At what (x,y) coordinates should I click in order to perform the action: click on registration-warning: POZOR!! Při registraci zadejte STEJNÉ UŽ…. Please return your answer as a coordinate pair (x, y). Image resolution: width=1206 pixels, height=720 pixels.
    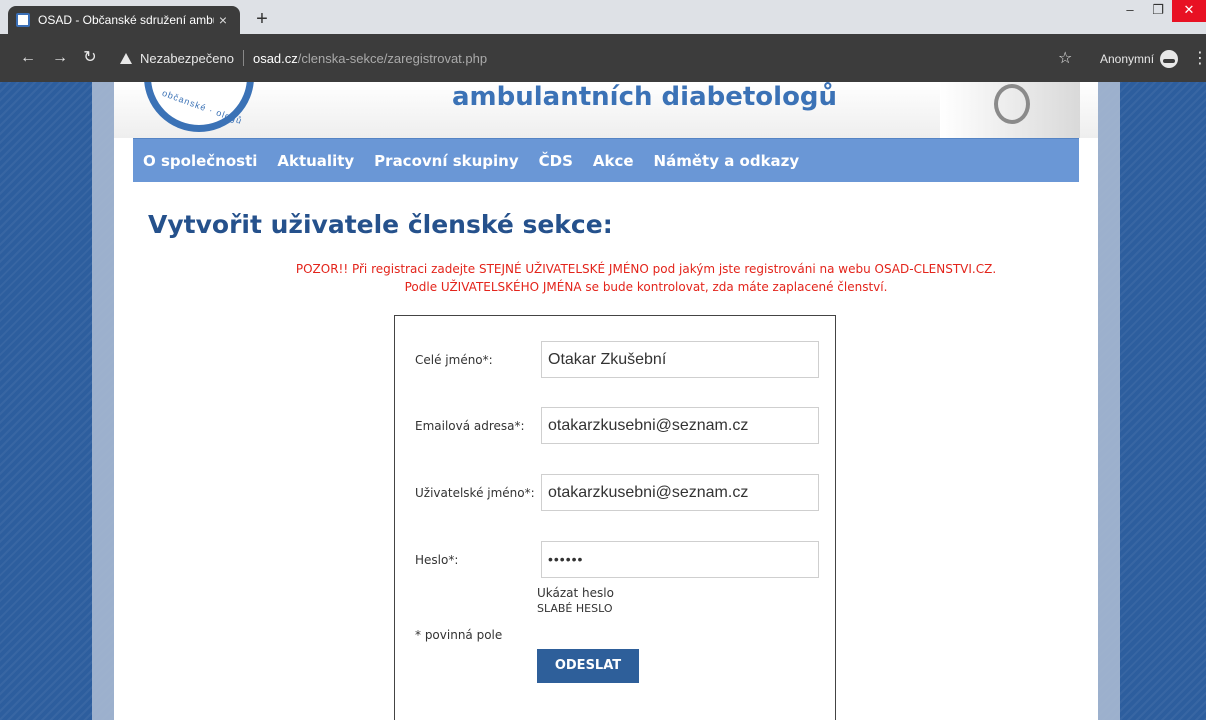
    Looking at the image, I should click on (606, 278).